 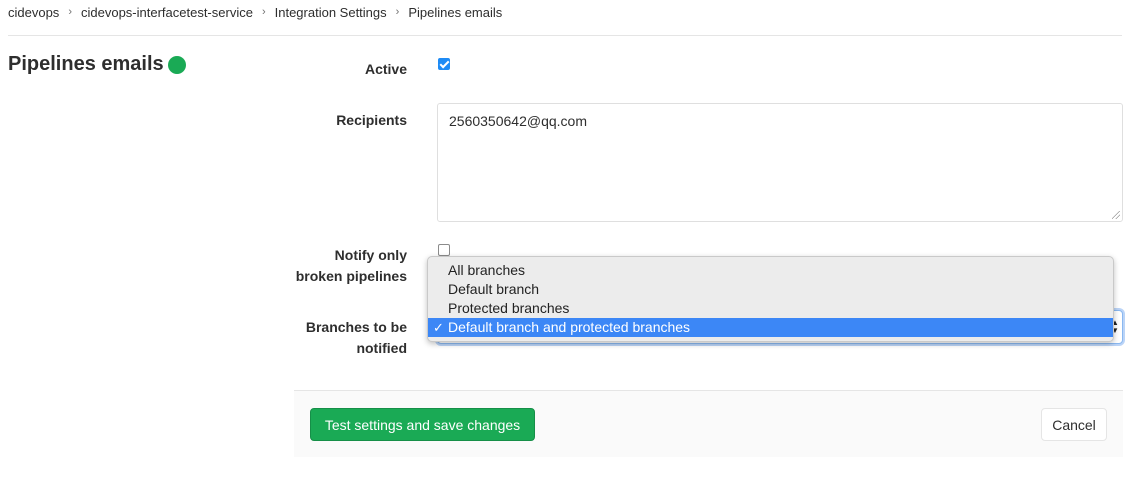 I want to click on branches-label: Branches to be notified, so click(x=356, y=338).